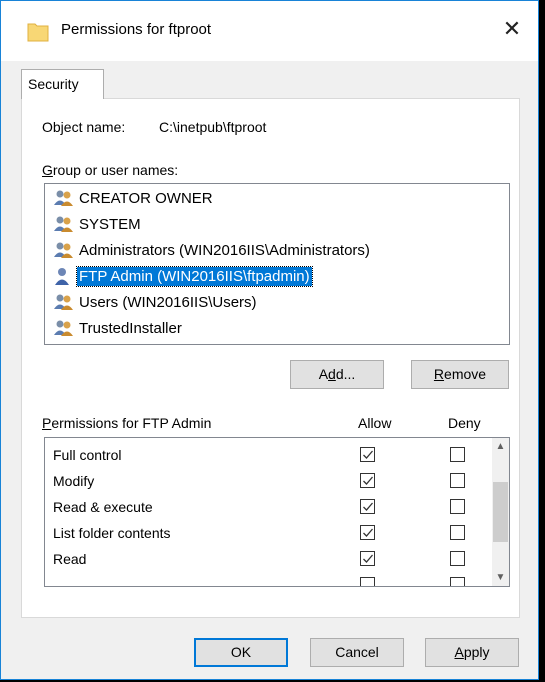 Image resolution: width=545 pixels, height=682 pixels. I want to click on user-icon, so click(62, 276).